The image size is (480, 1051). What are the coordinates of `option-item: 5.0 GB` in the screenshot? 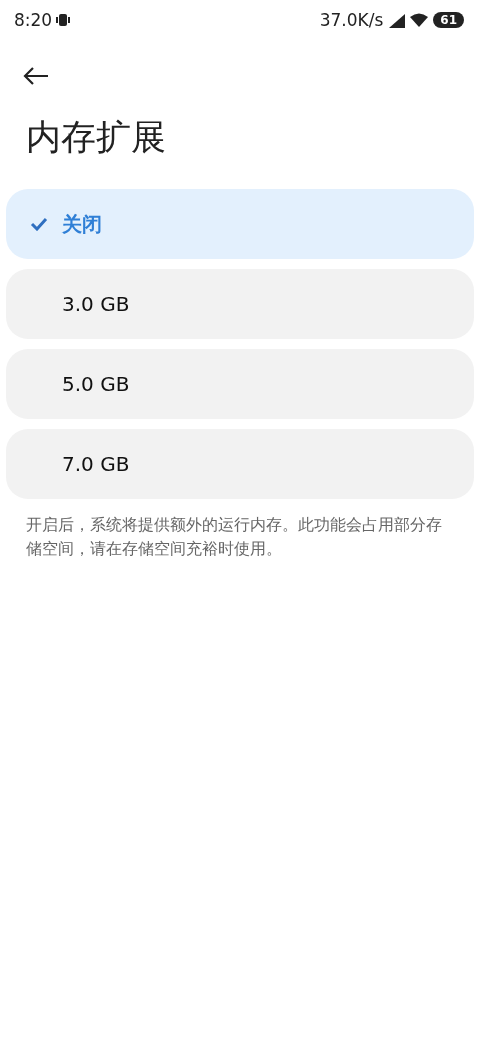 It's located at (240, 384).